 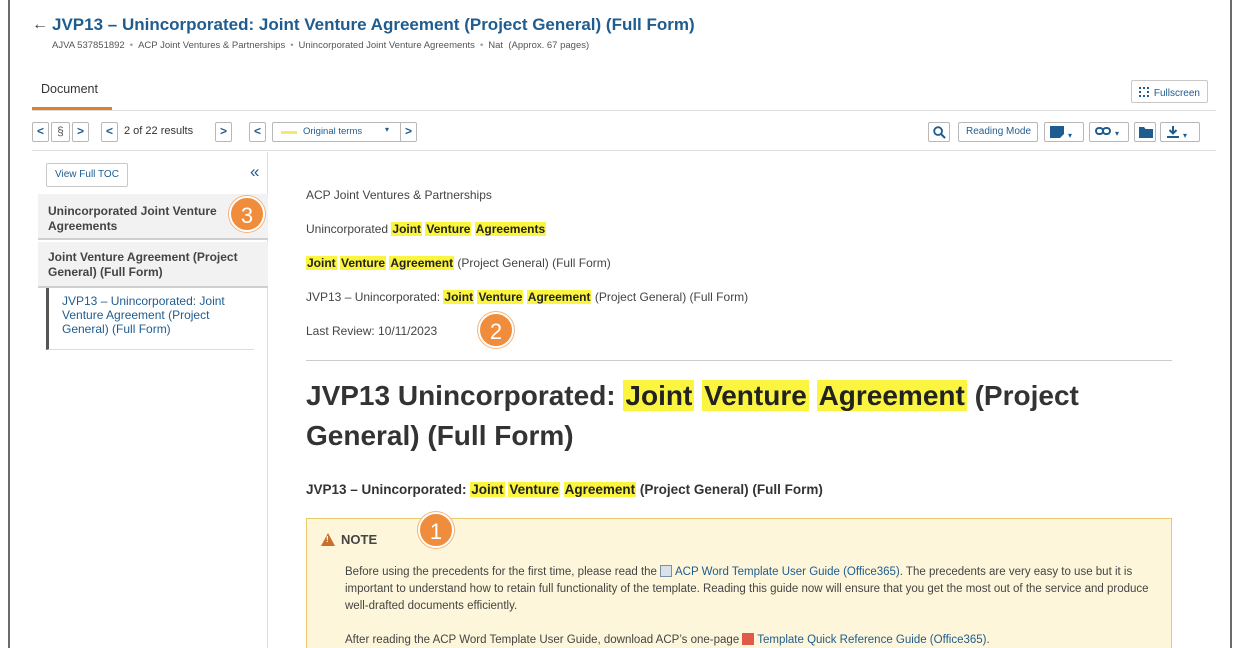 I want to click on next-result-button: >, so click(x=223, y=132).